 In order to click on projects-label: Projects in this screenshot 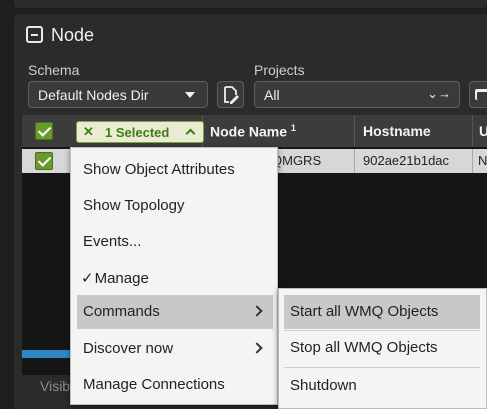, I will do `click(279, 70)`.